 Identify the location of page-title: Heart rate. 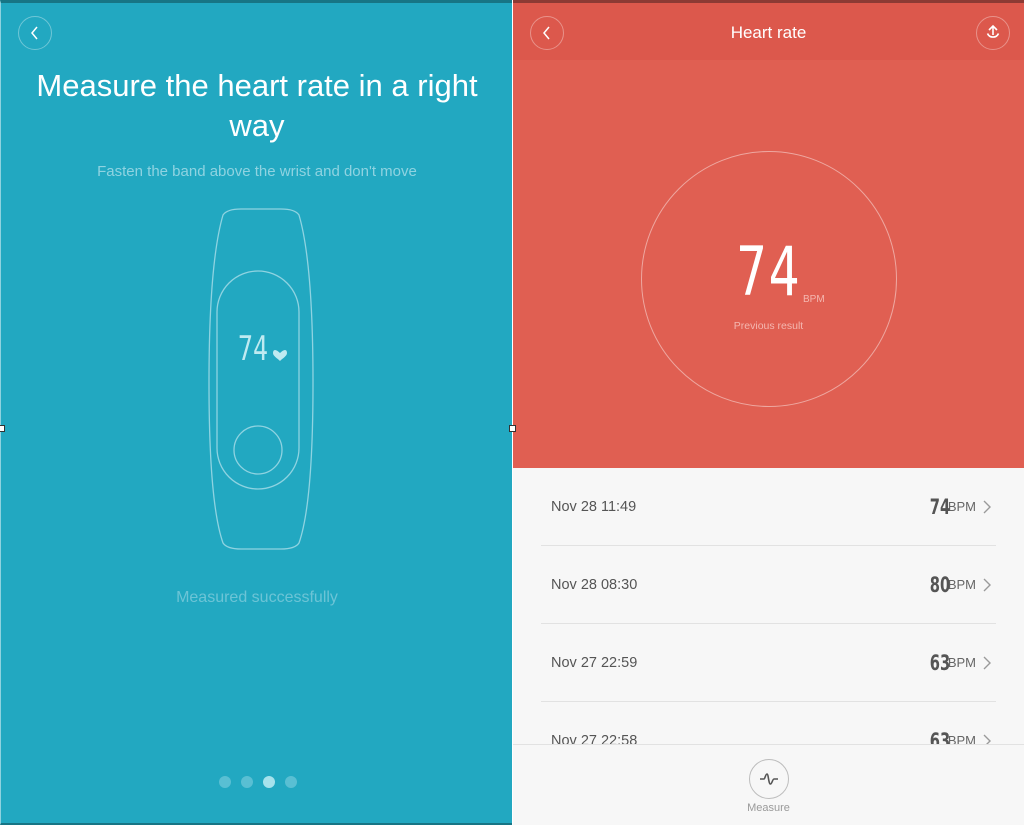
(768, 32).